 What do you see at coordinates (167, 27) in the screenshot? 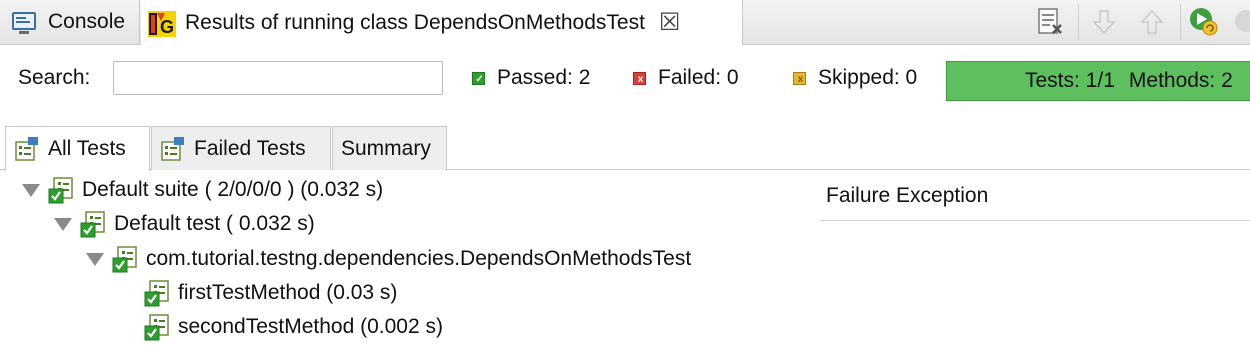
I see `svg-text: G` at bounding box center [167, 27].